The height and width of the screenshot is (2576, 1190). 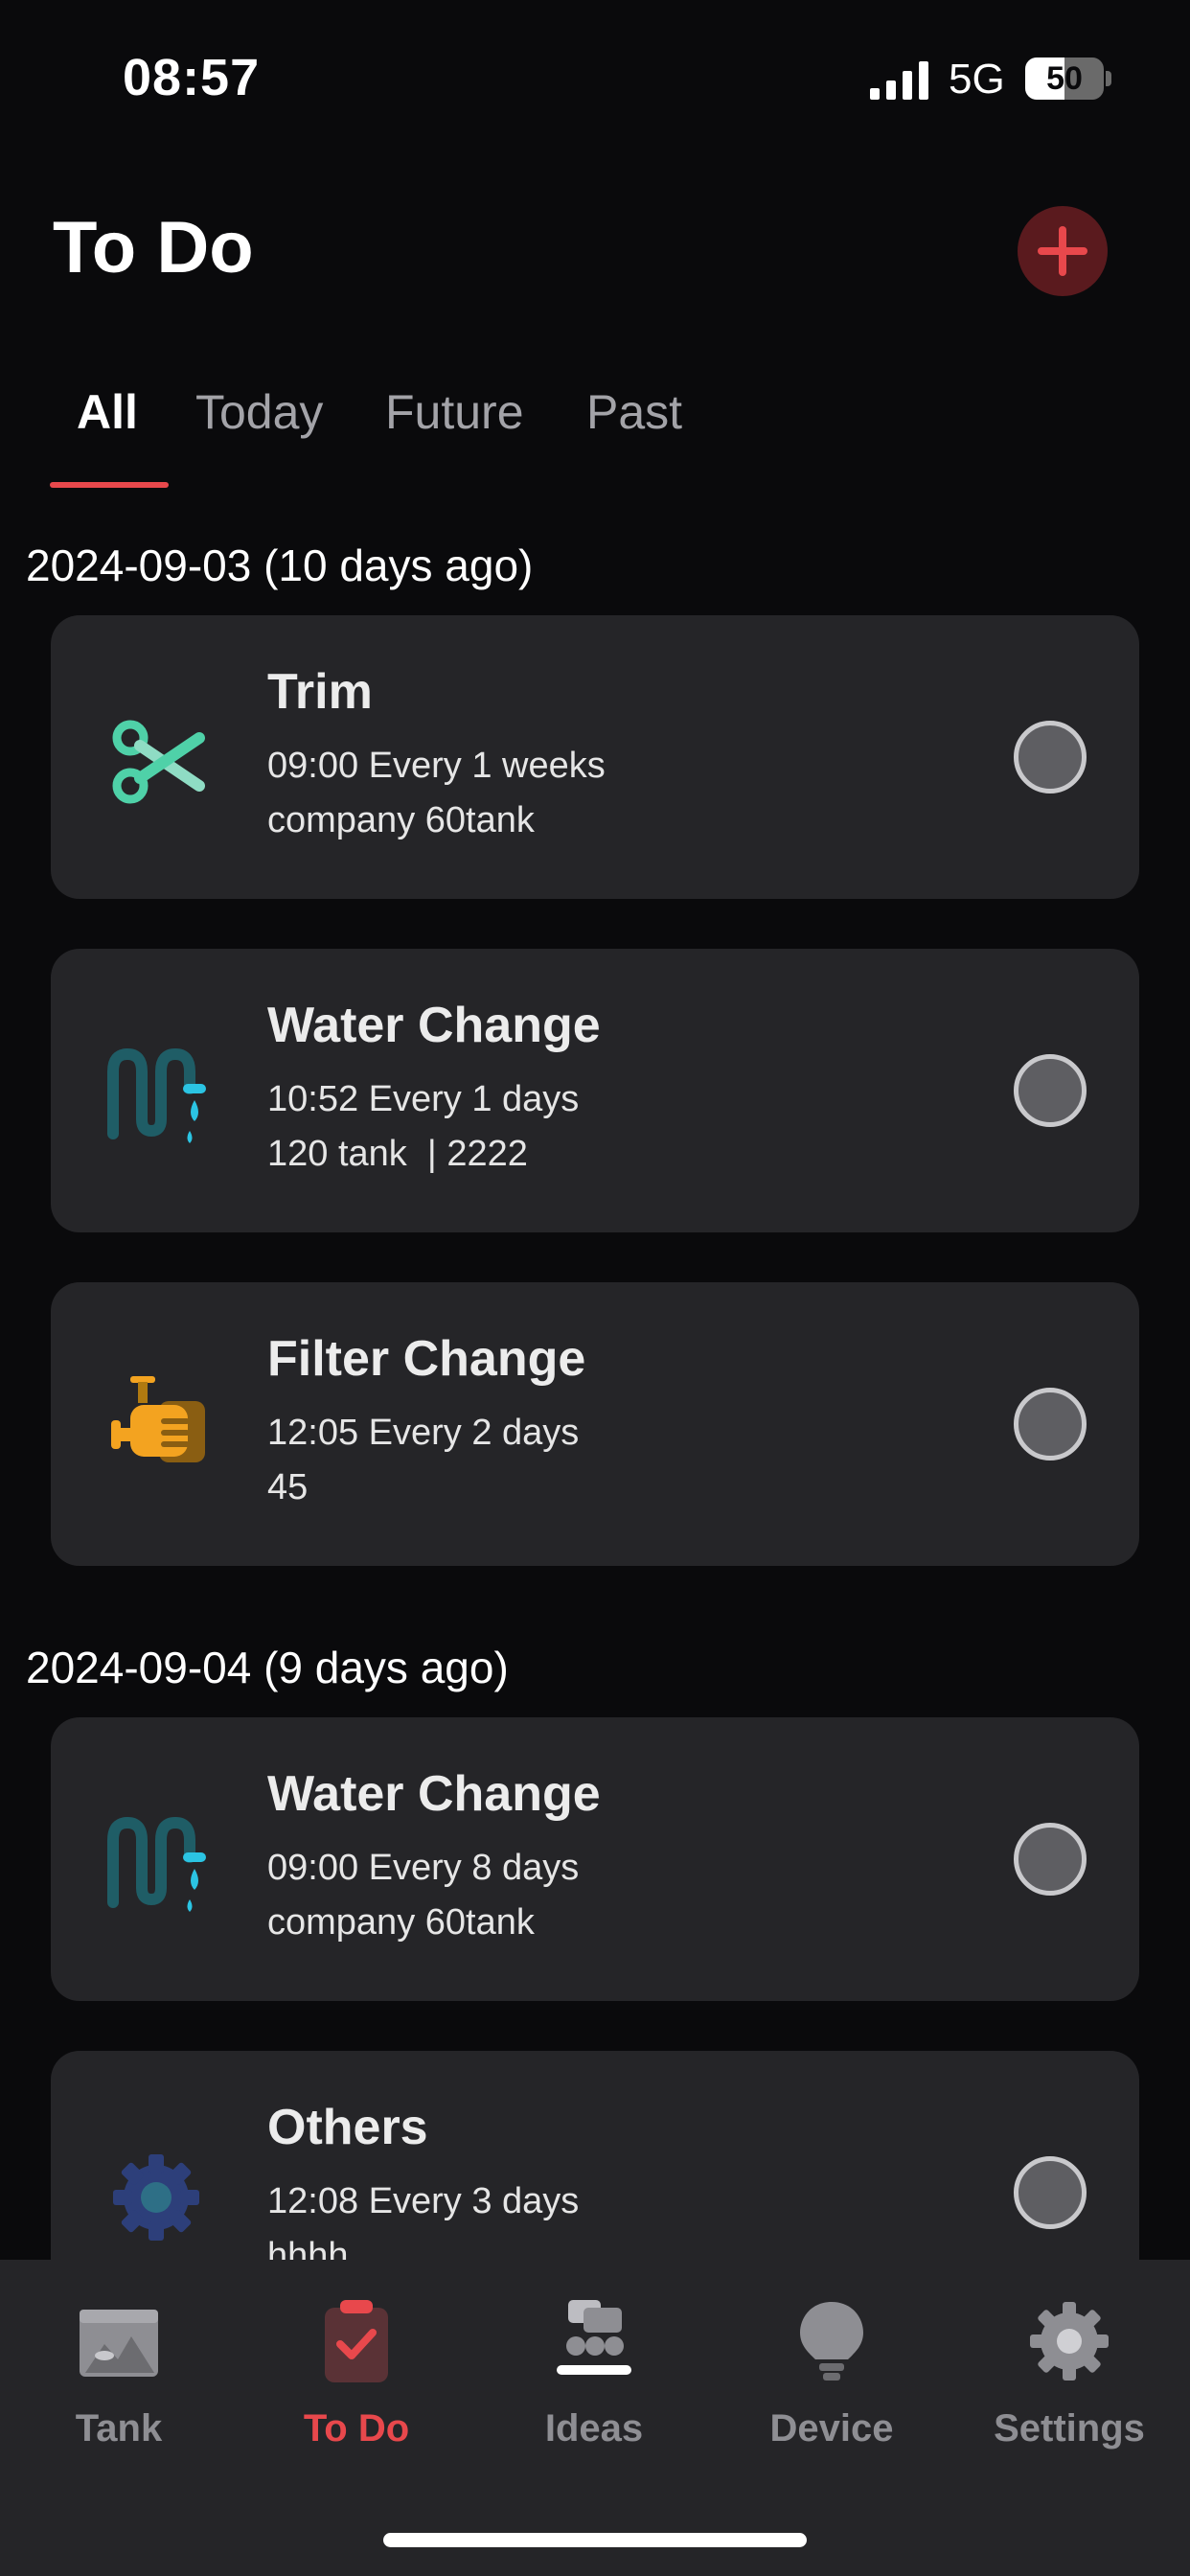 I want to click on gear-icon, so click(x=156, y=2197).